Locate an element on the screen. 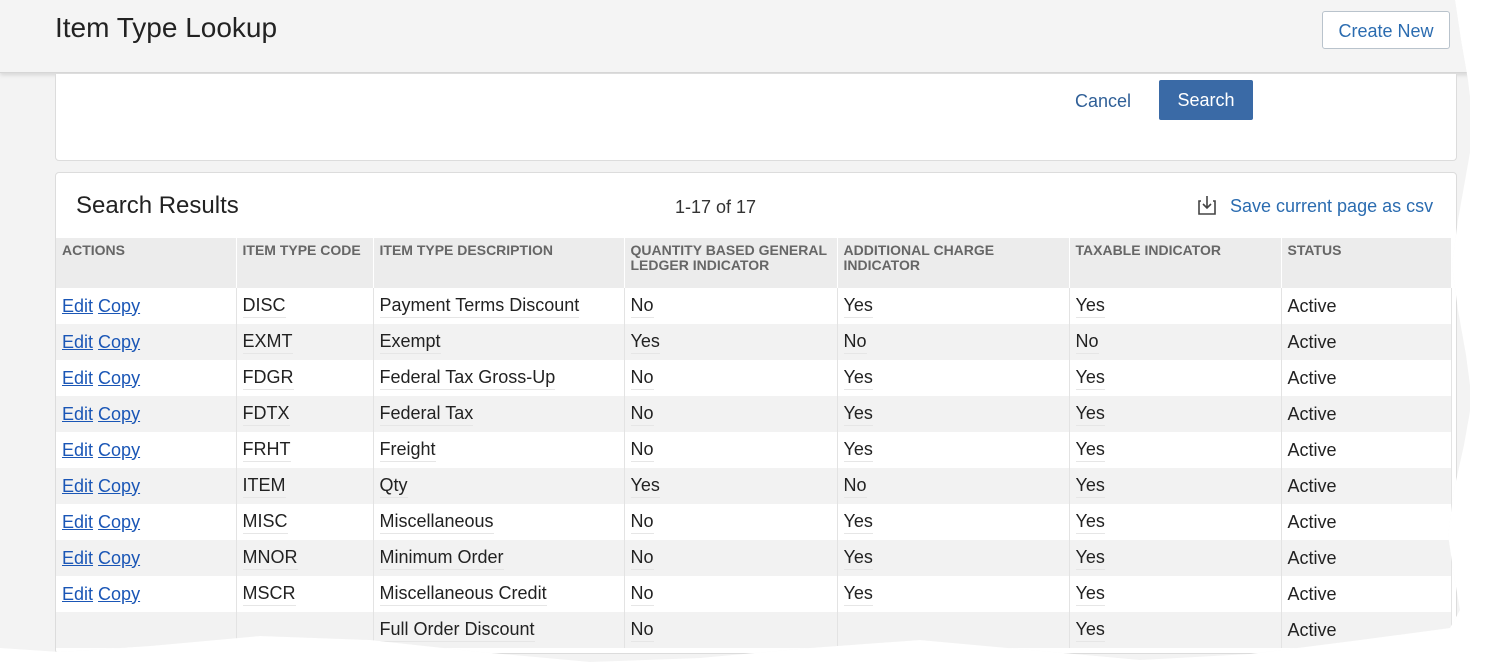 The width and height of the screenshot is (1487, 671). column-header: ITEM TYPE CODE is located at coordinates (305, 263).